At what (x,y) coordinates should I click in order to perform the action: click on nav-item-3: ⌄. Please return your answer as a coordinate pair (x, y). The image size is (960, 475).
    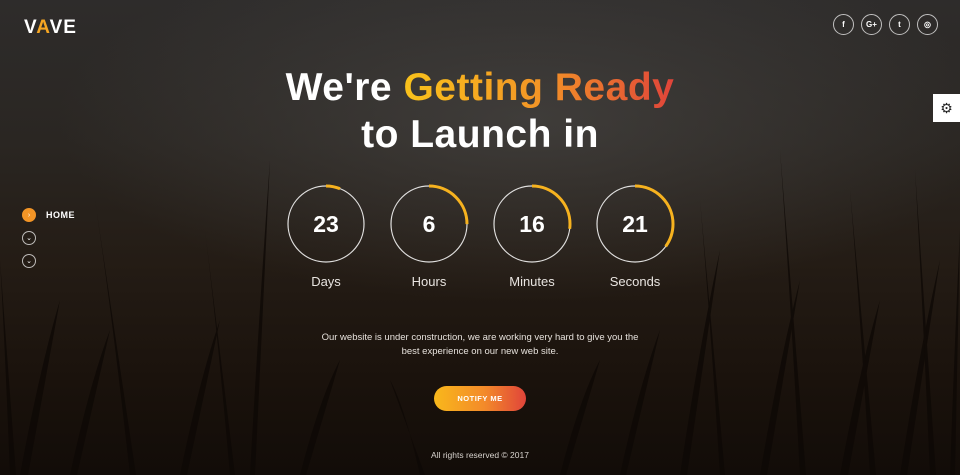
    Looking at the image, I should click on (48, 261).